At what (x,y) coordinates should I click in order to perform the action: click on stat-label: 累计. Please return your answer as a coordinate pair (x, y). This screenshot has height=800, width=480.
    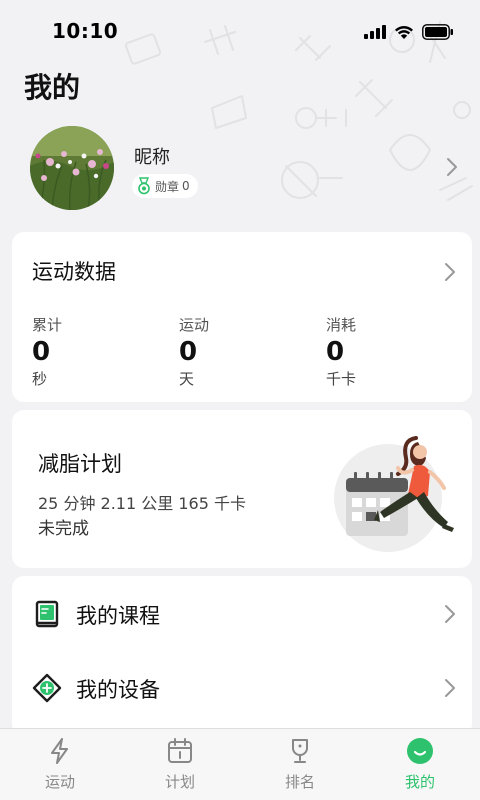
    Looking at the image, I should click on (47, 325).